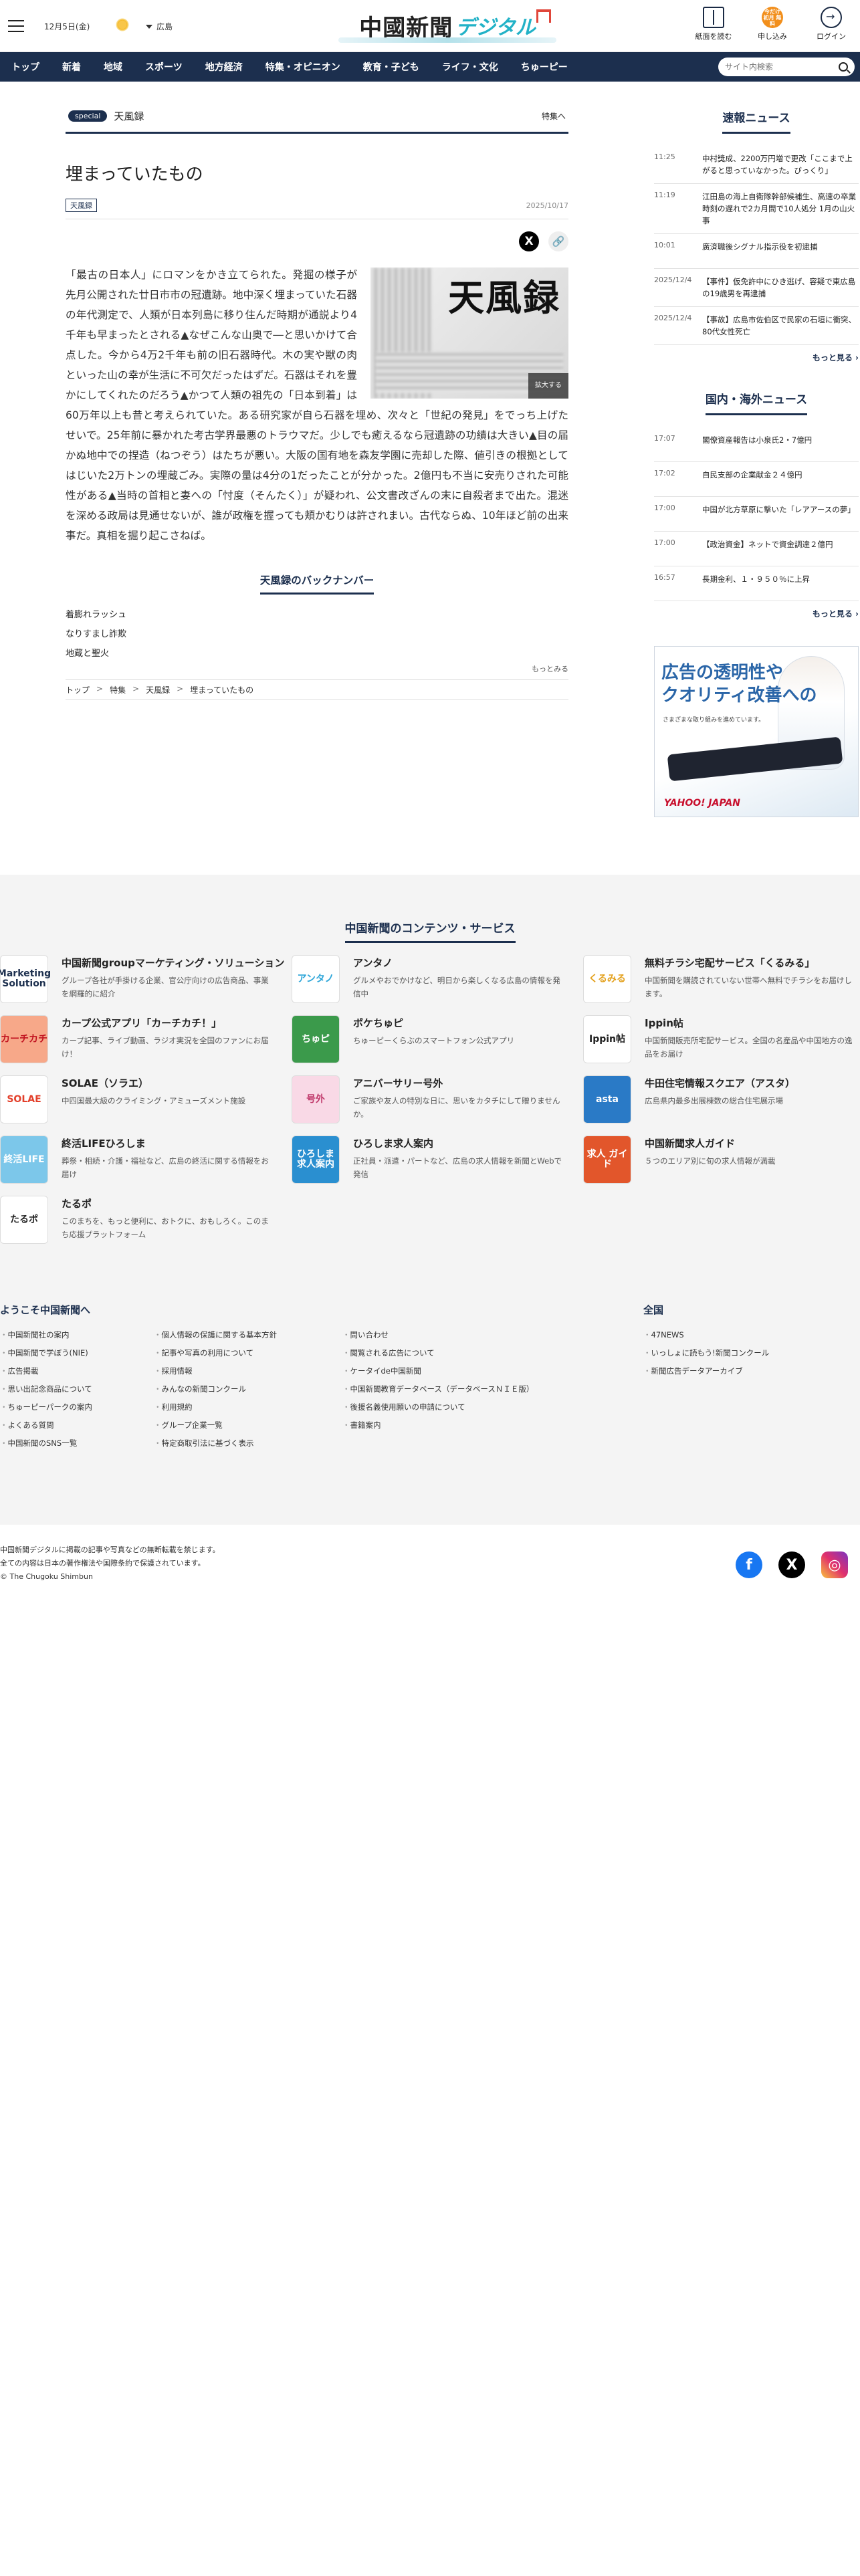 Image resolution: width=860 pixels, height=2576 pixels. Describe the element at coordinates (81, 206) in the screenshot. I see `article-tag: 天風録` at that location.